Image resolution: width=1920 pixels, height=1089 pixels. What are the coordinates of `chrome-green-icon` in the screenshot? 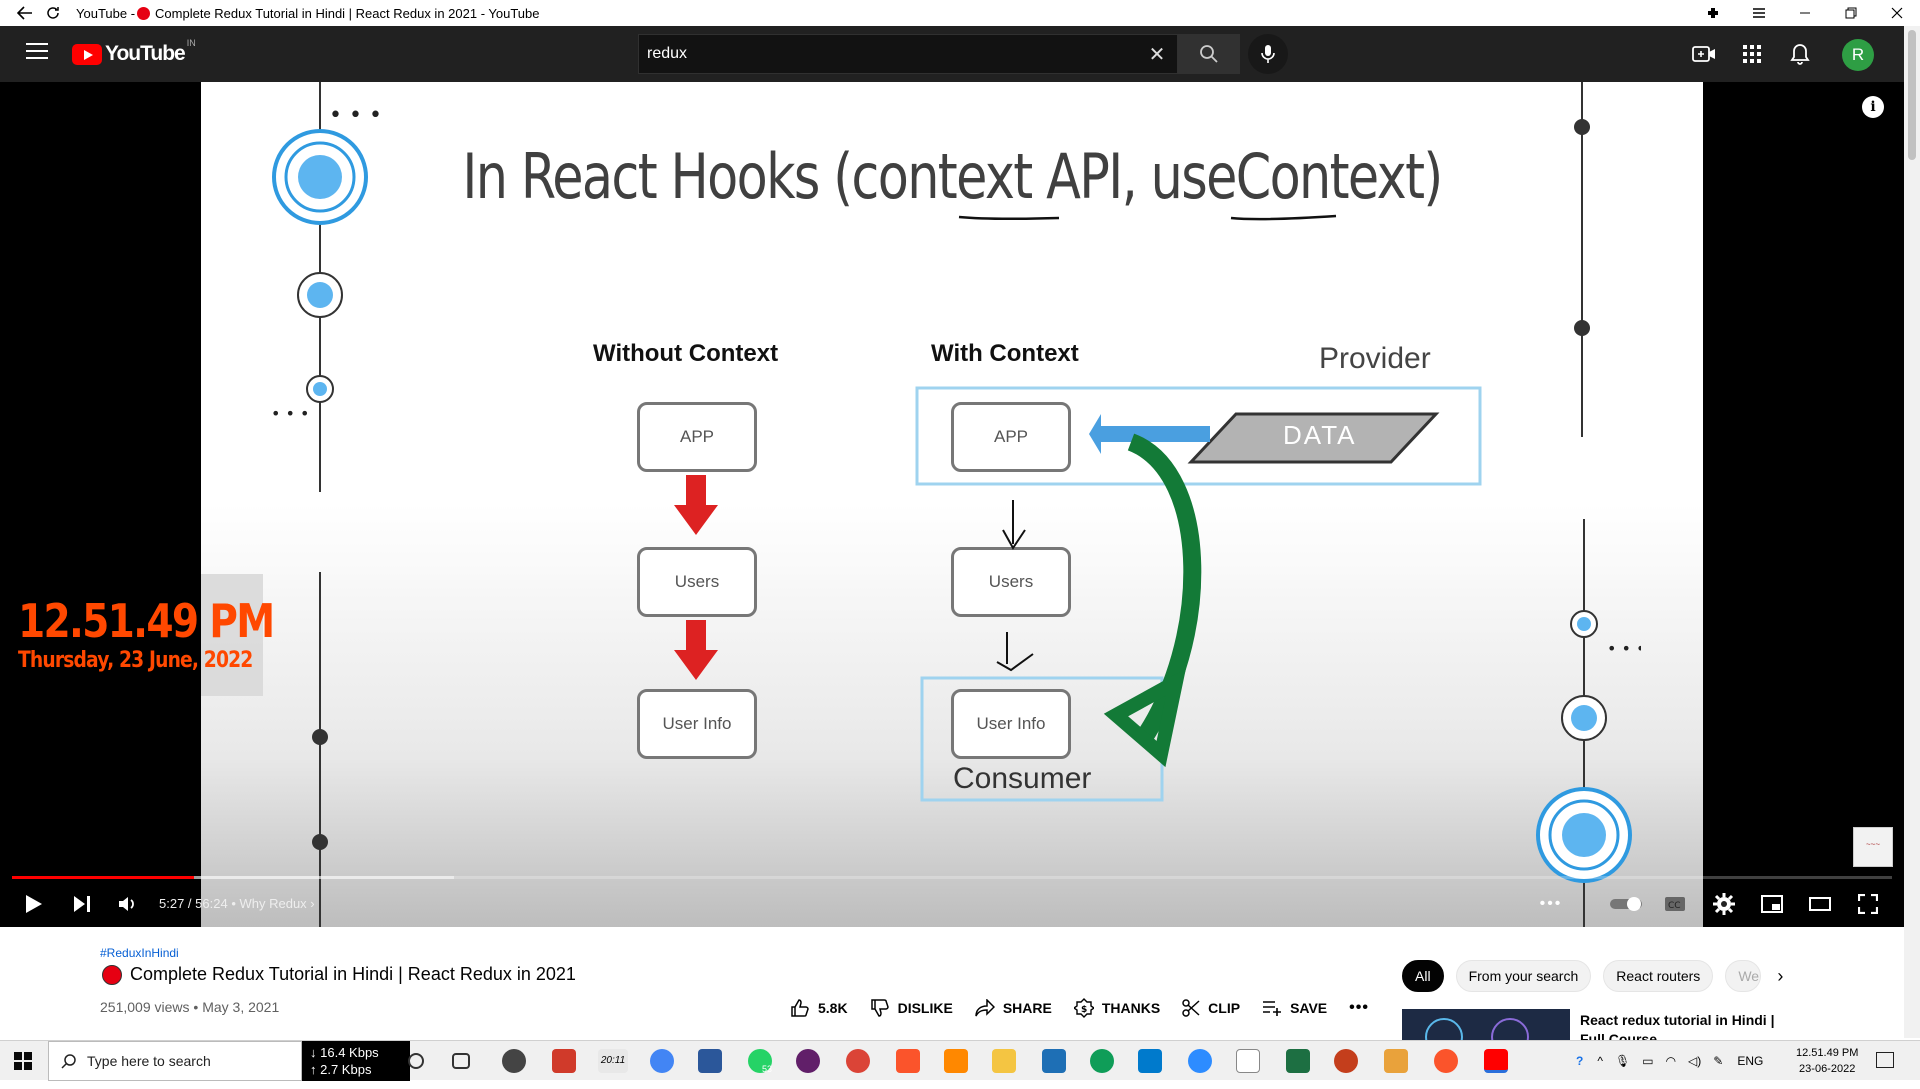 It's located at (1102, 1061).